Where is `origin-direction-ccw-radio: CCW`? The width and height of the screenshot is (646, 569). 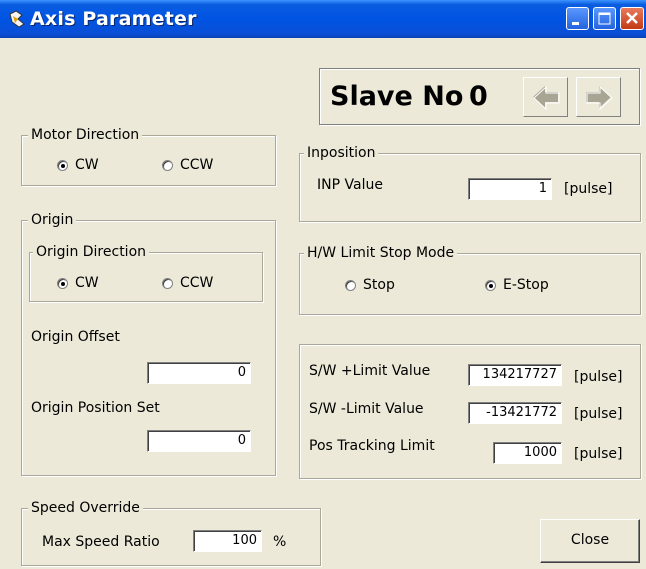 origin-direction-ccw-radio: CCW is located at coordinates (187, 283).